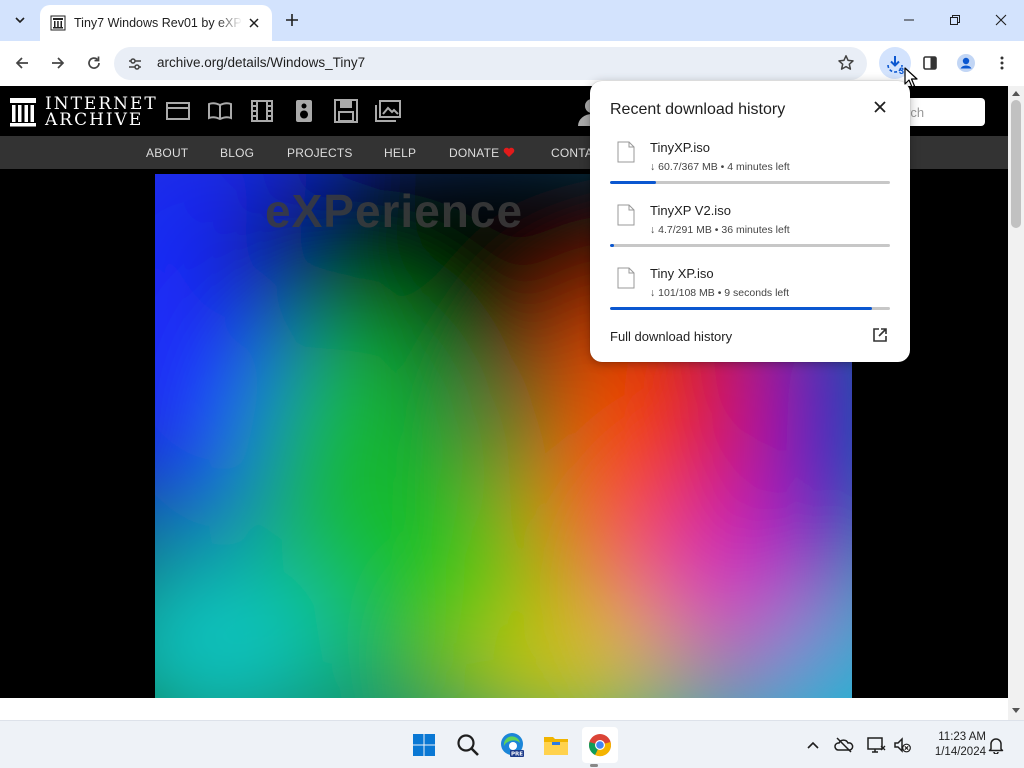  I want to click on tab-strip: Tiny7 Windows Rev01 by eXPerience, so click(512, 20).